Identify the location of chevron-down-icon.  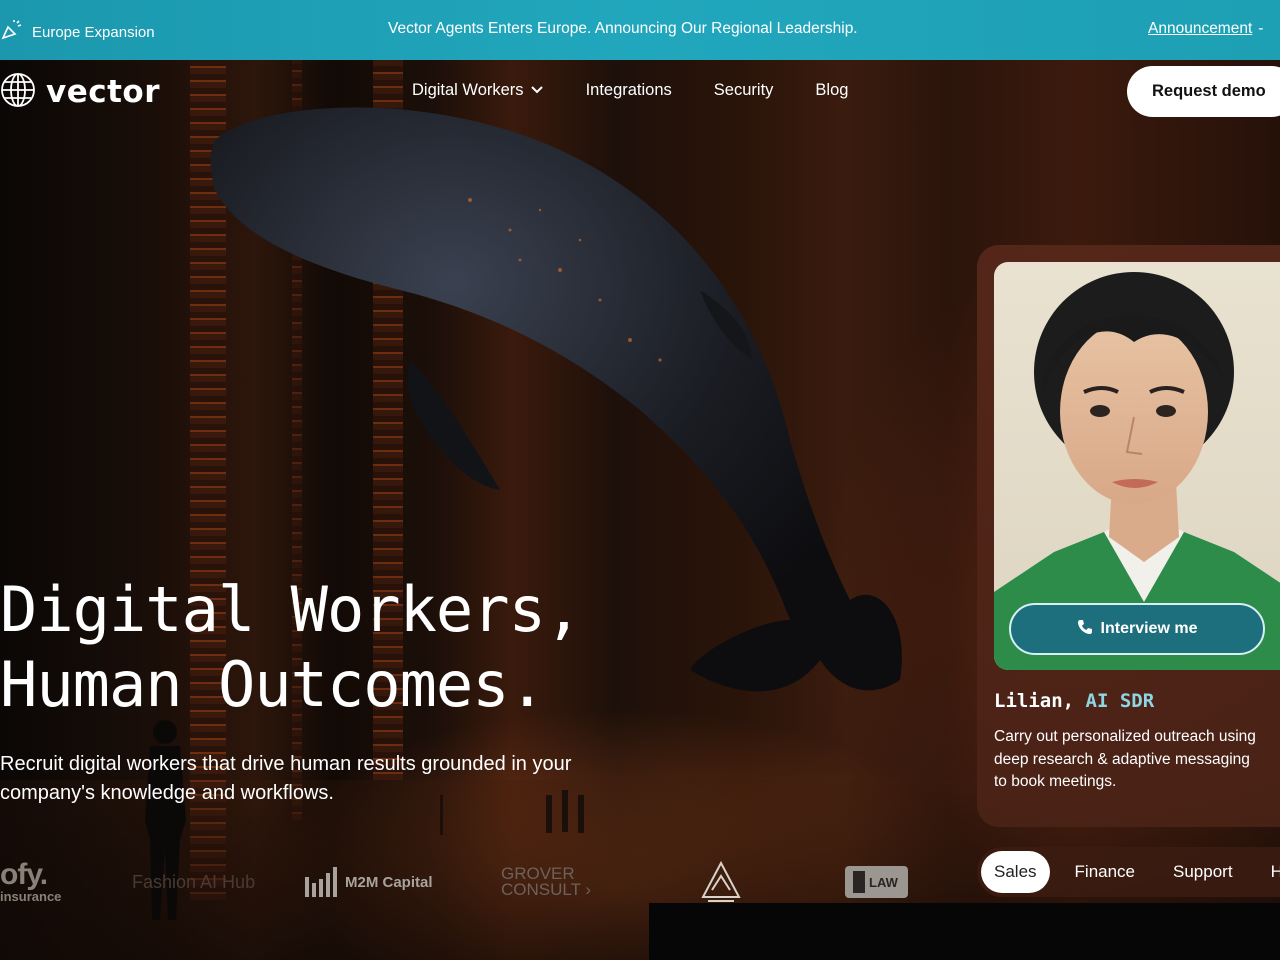
(537, 90).